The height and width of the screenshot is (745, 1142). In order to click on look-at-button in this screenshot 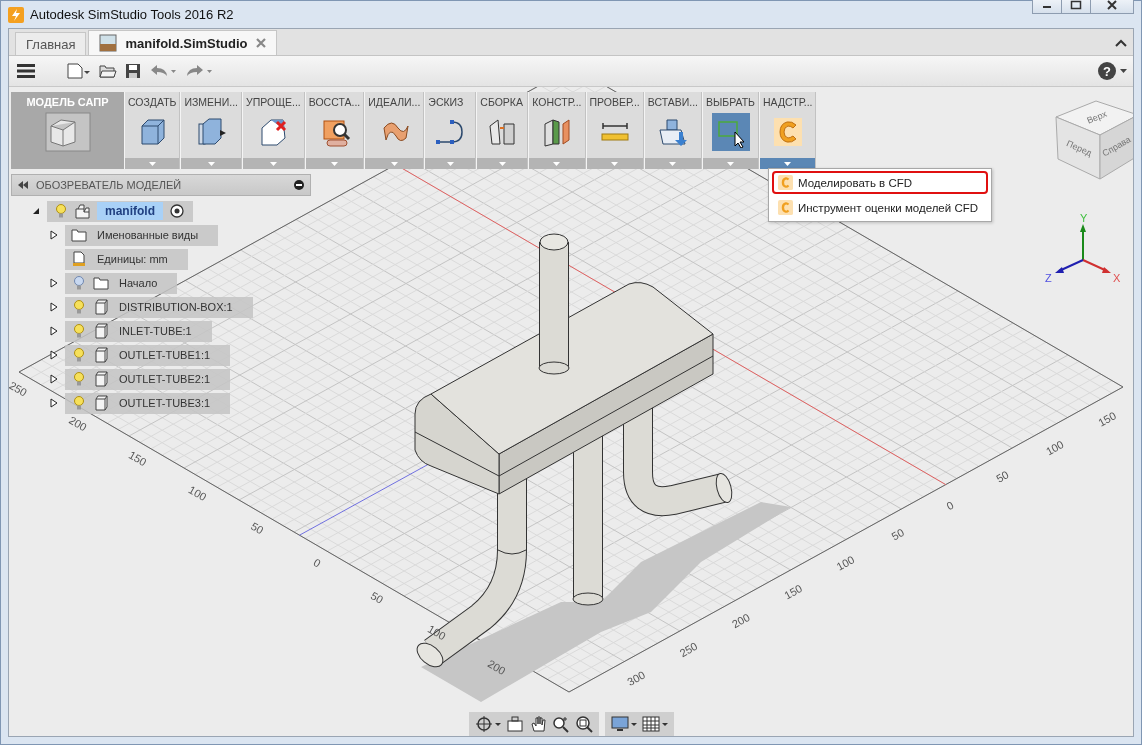, I will do `click(515, 724)`.